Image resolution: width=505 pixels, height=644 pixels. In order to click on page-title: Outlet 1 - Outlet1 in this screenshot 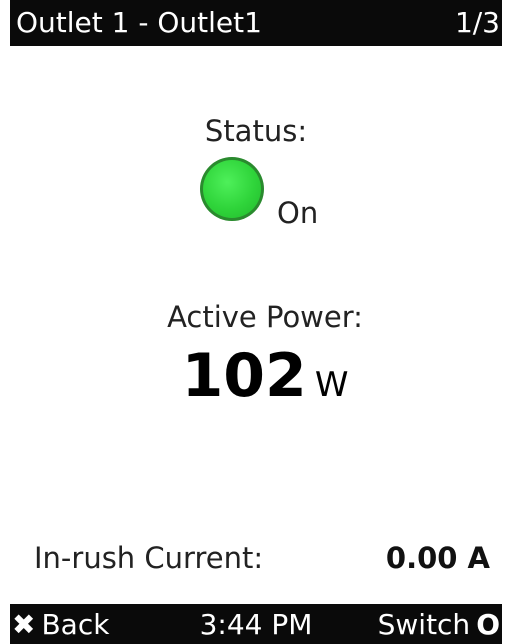, I will do `click(139, 22)`.